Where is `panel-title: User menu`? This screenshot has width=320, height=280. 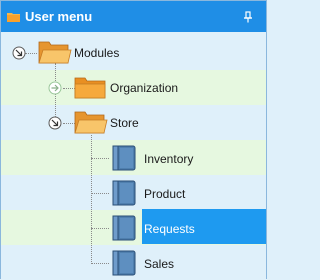 panel-title: User menu is located at coordinates (59, 16).